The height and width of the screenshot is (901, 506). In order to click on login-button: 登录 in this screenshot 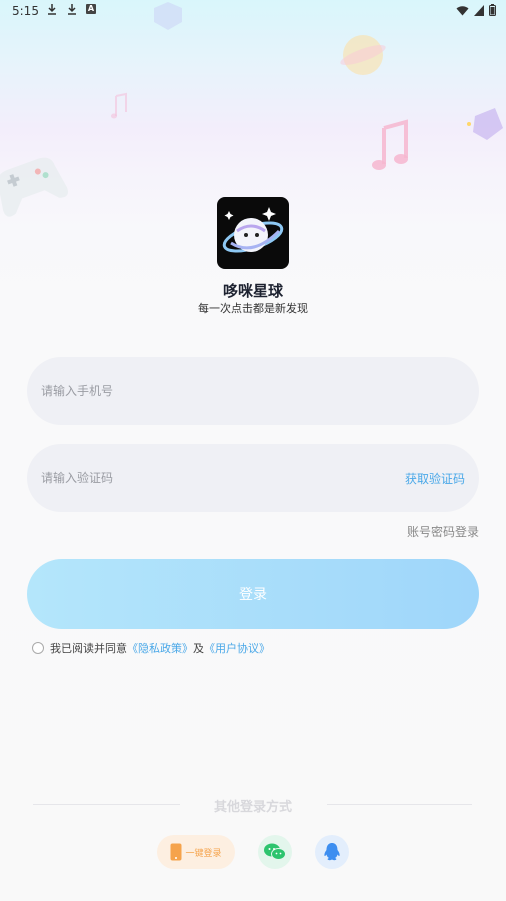, I will do `click(253, 594)`.